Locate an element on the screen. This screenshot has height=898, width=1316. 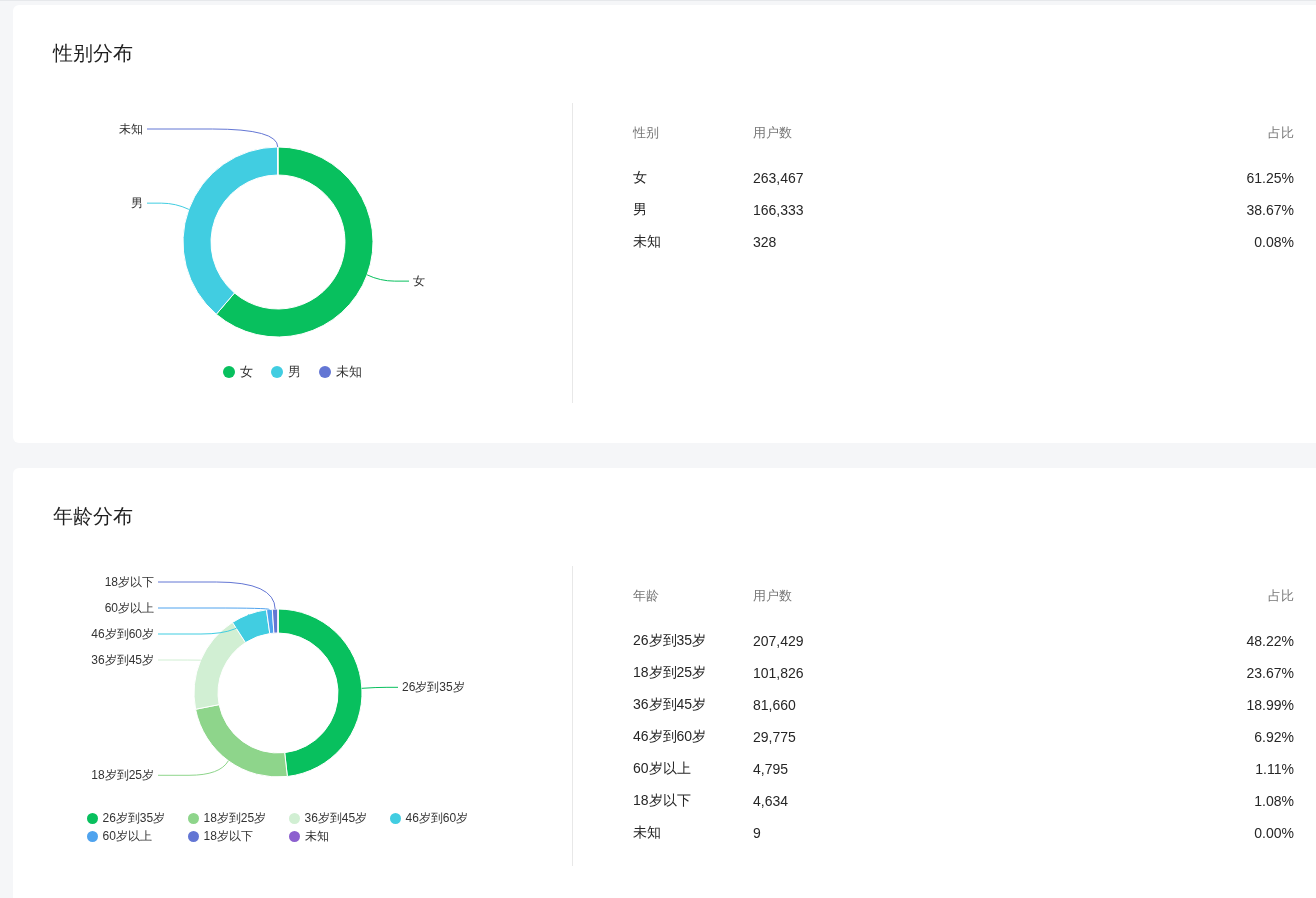
table-cell: 18.99% is located at coordinates (1270, 705).